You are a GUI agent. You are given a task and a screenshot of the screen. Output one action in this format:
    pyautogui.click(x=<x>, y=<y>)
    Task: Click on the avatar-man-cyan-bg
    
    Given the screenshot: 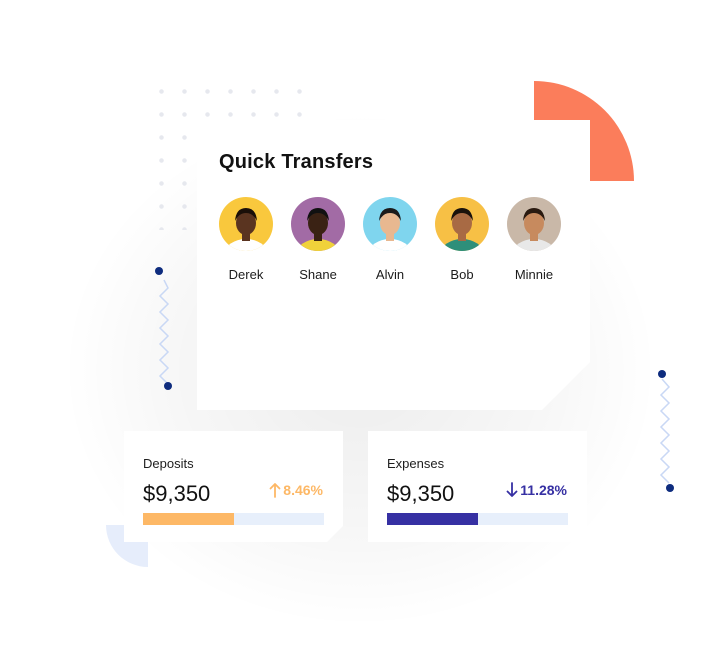 What is the action you would take?
    pyautogui.click(x=390, y=224)
    